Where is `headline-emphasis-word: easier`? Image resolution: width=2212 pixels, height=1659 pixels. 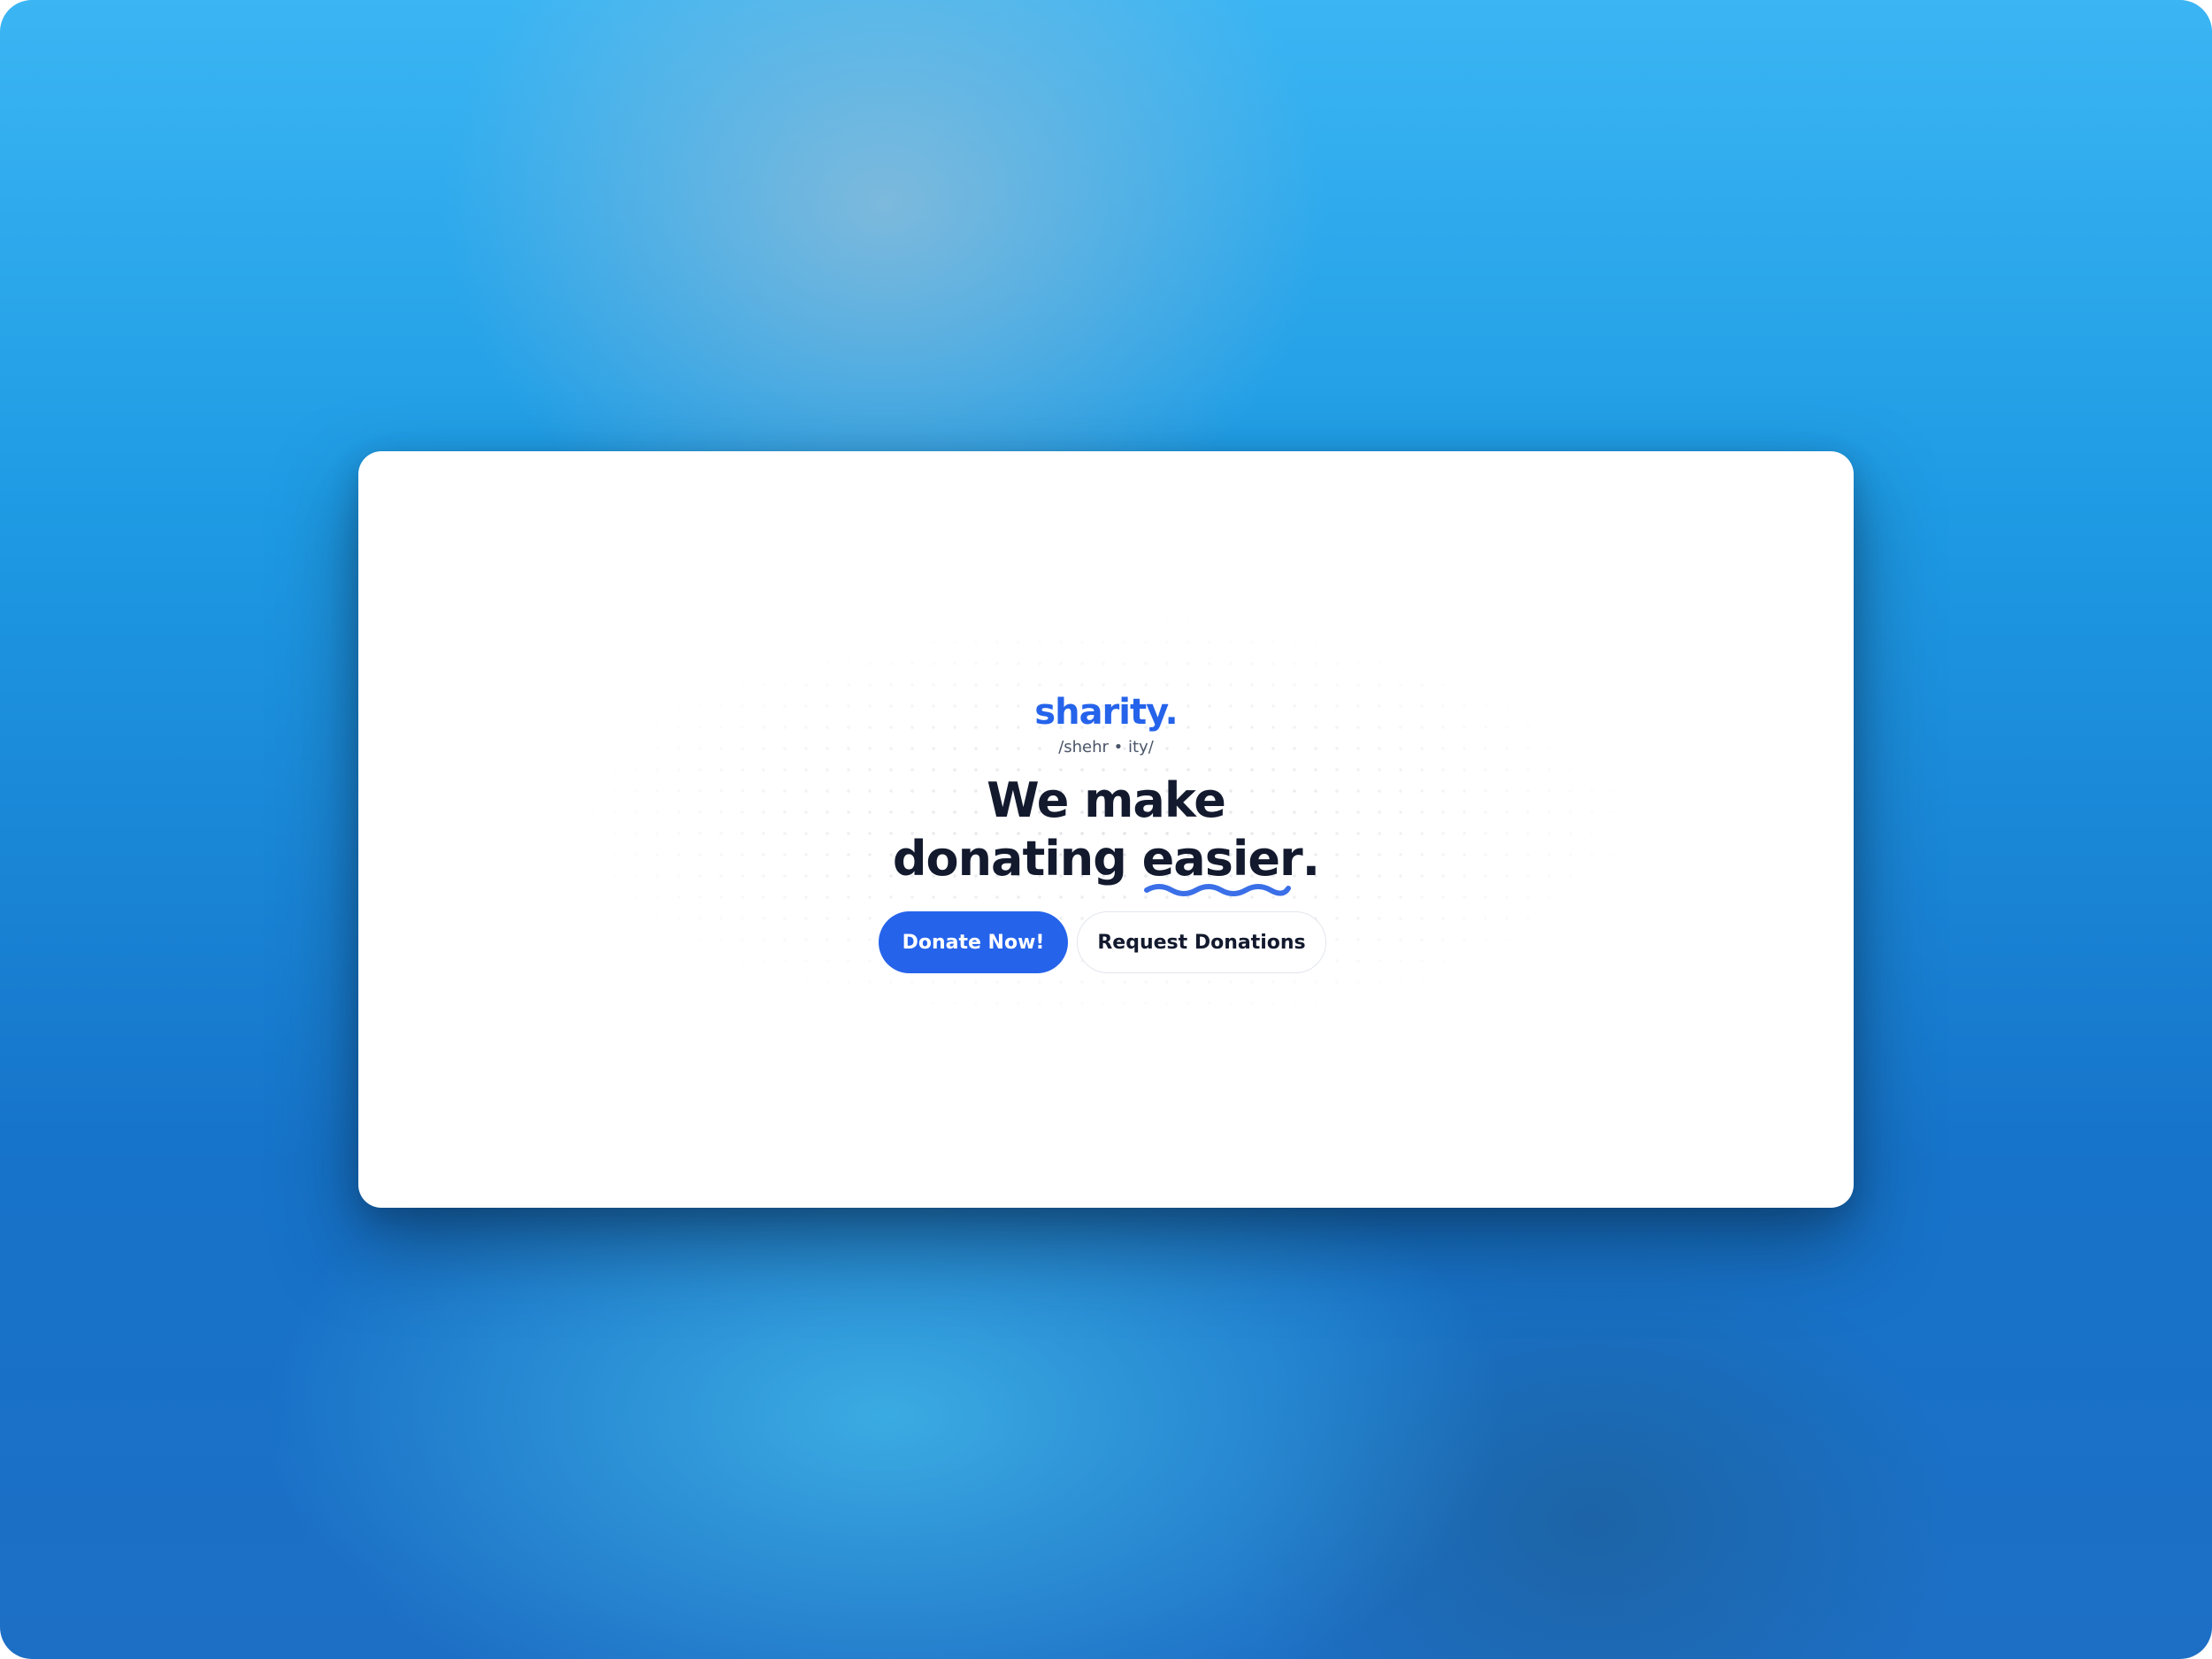 headline-emphasis-word: easier is located at coordinates (1222, 859).